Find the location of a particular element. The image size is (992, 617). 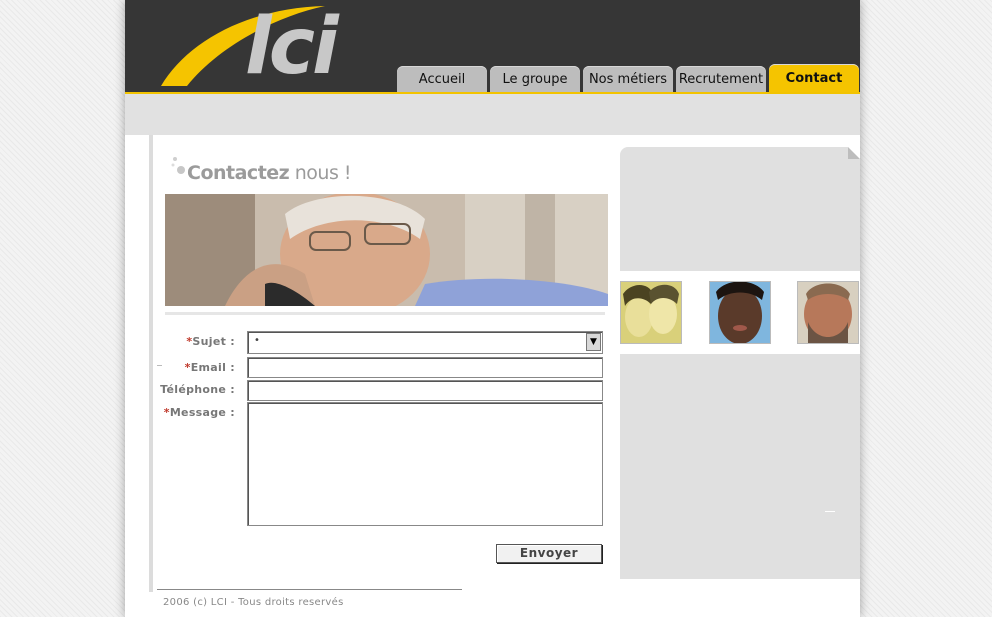

phone-label: Téléphone : is located at coordinates (197, 389).